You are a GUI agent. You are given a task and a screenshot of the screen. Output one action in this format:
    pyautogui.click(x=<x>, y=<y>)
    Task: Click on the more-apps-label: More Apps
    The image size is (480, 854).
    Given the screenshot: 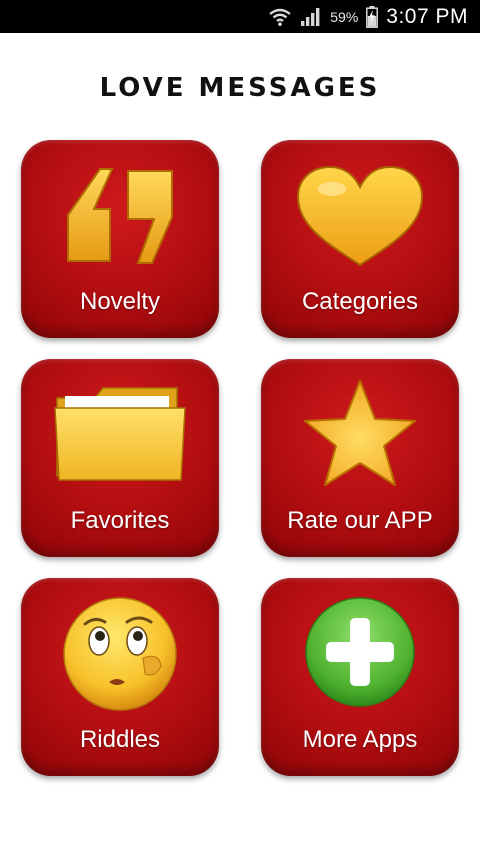 What is the action you would take?
    pyautogui.click(x=360, y=739)
    